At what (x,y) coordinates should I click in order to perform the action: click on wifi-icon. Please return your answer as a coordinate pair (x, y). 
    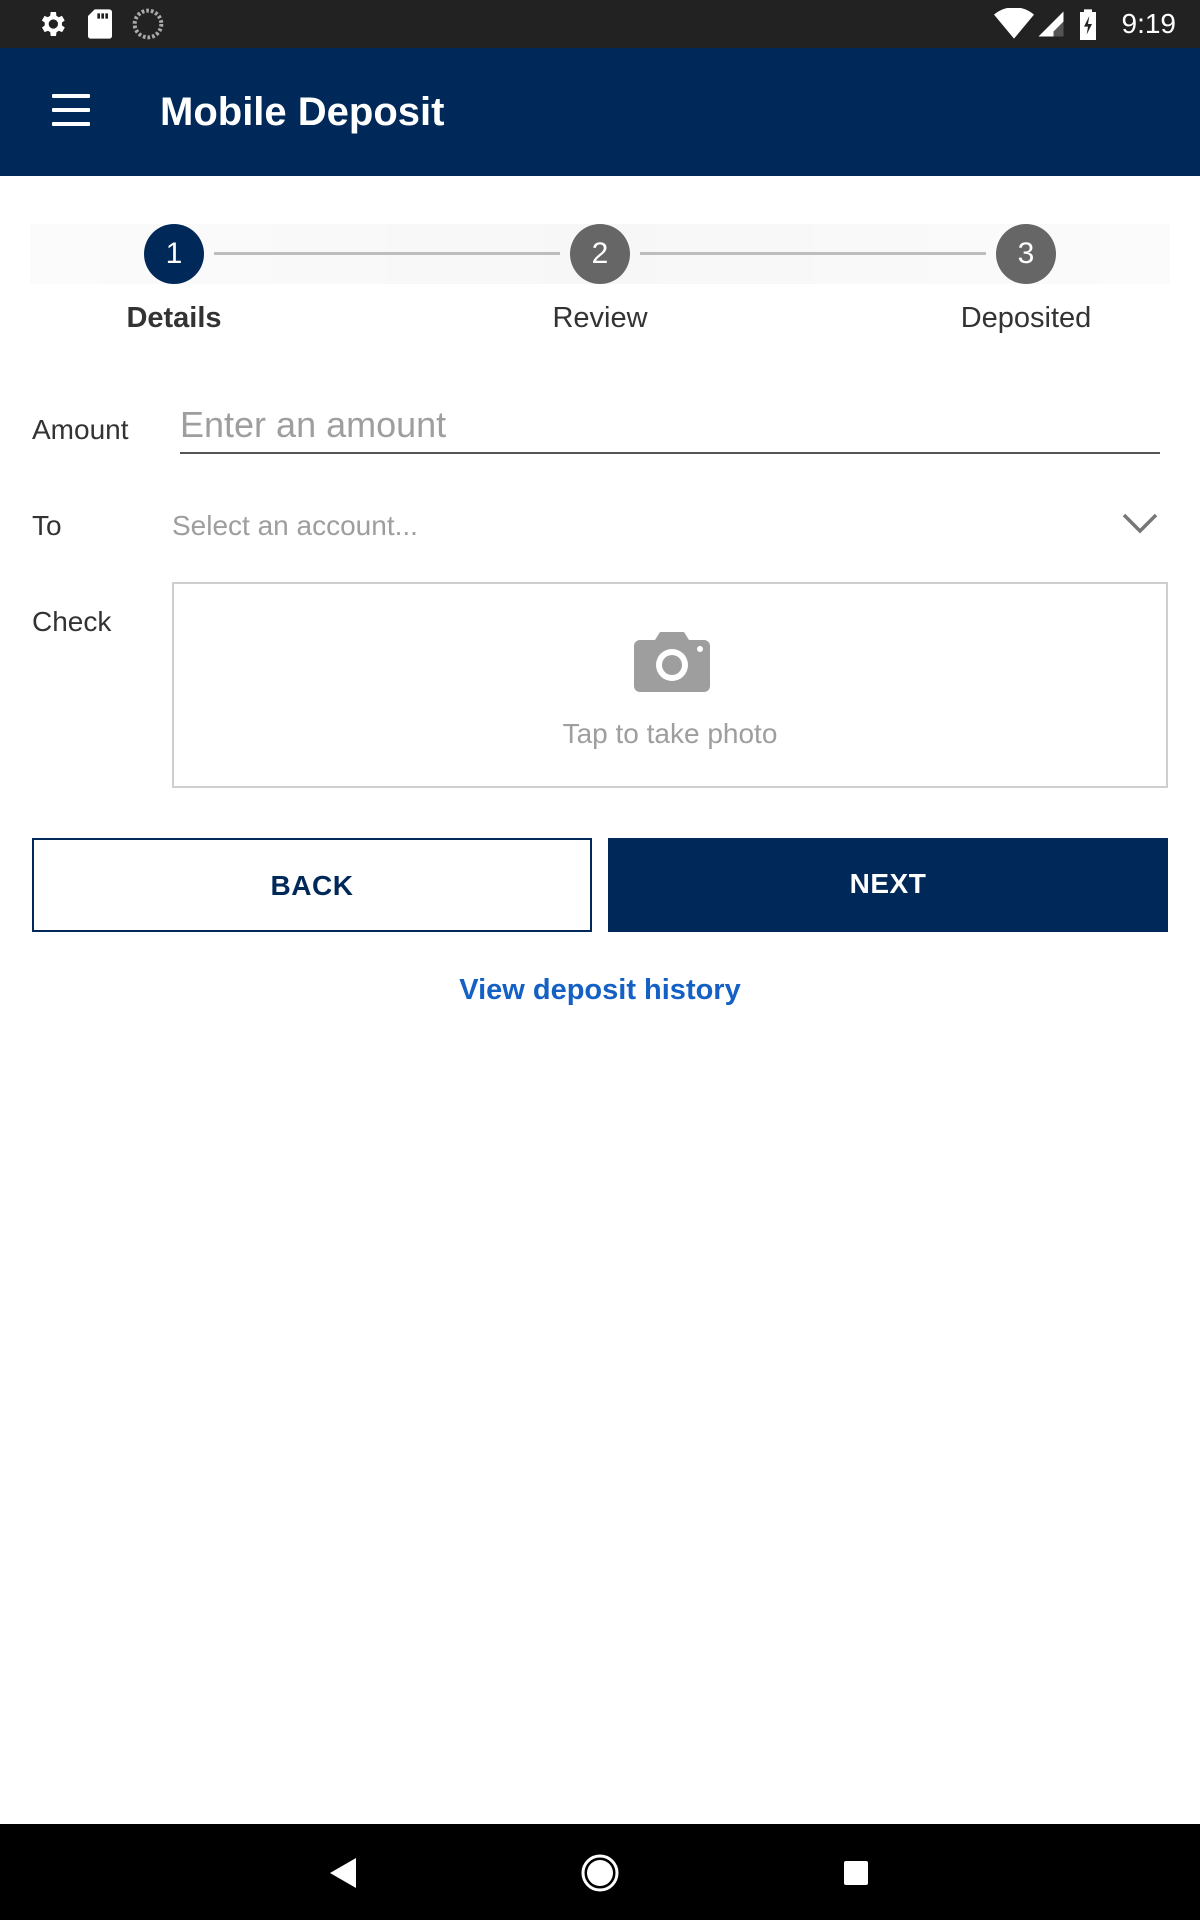
    Looking at the image, I should click on (1014, 23).